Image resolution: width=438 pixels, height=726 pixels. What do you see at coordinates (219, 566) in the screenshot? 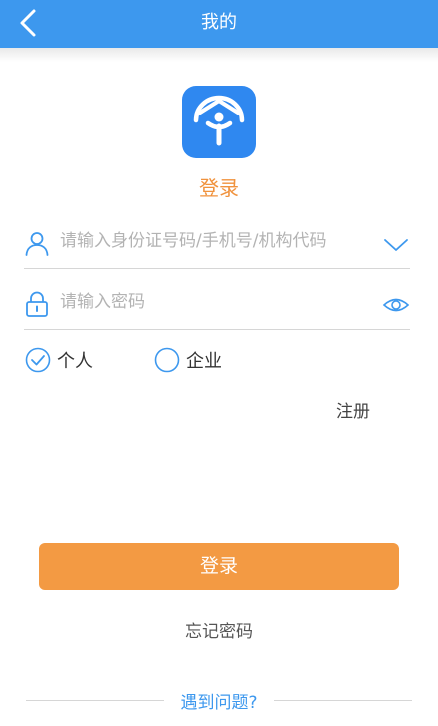
I see `login-button: 登录` at bounding box center [219, 566].